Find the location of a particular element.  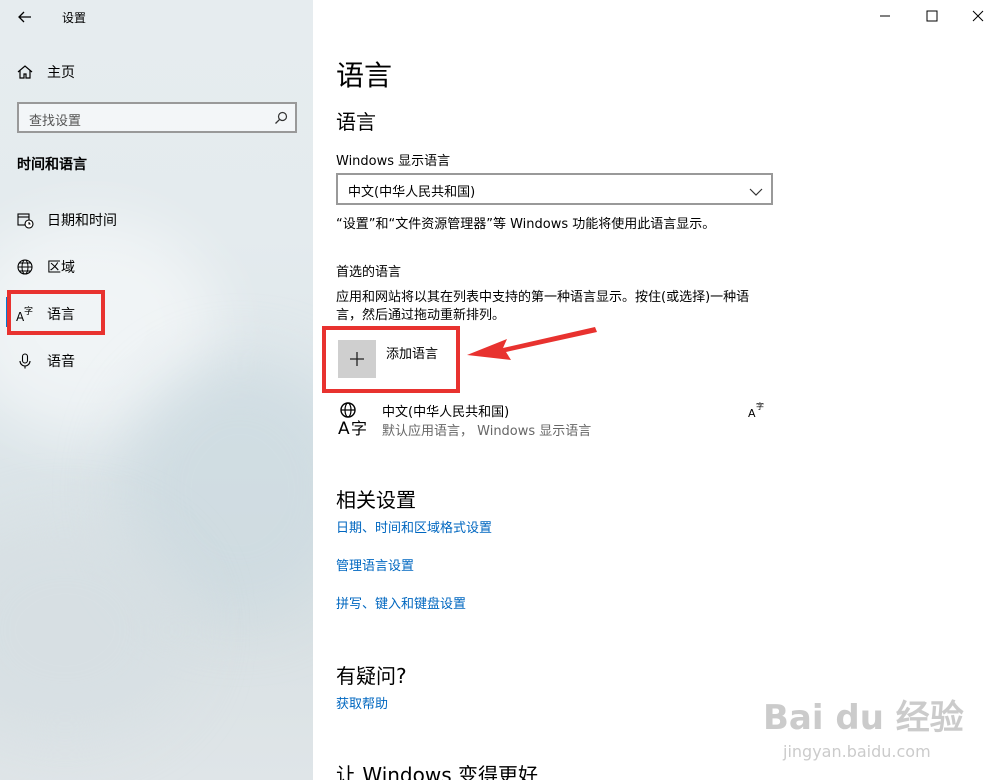

search-icon is located at coordinates (281, 118).